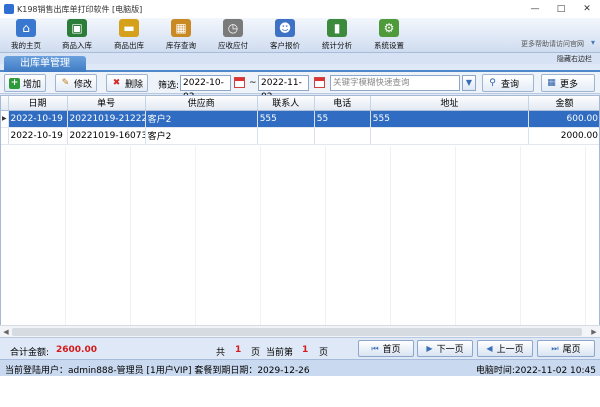 The height and width of the screenshot is (407, 600). I want to click on table-row: 2022-10-19 20221019-1607312 客户2 2000.00, so click(300, 136).